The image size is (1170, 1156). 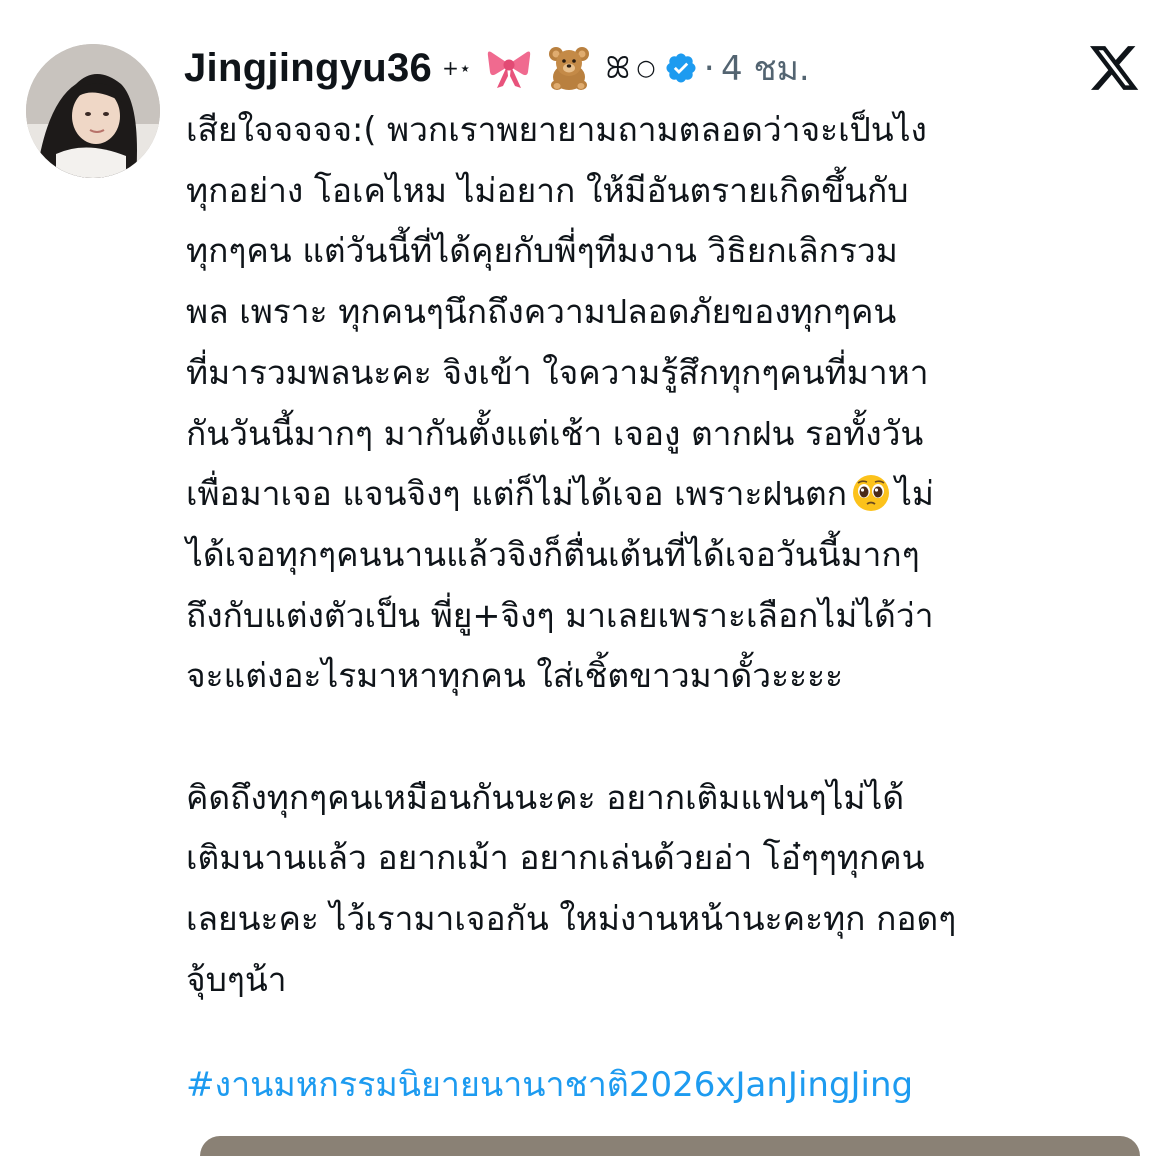 What do you see at coordinates (871, 493) in the screenshot?
I see `pleading-face-emoji-icon` at bounding box center [871, 493].